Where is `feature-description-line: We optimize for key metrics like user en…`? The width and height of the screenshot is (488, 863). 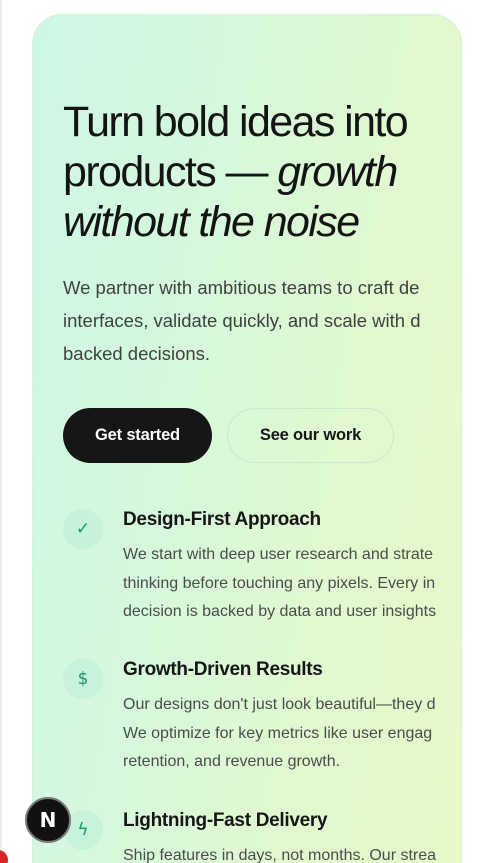 feature-description-line: We optimize for key metrics like user en… is located at coordinates (278, 733).